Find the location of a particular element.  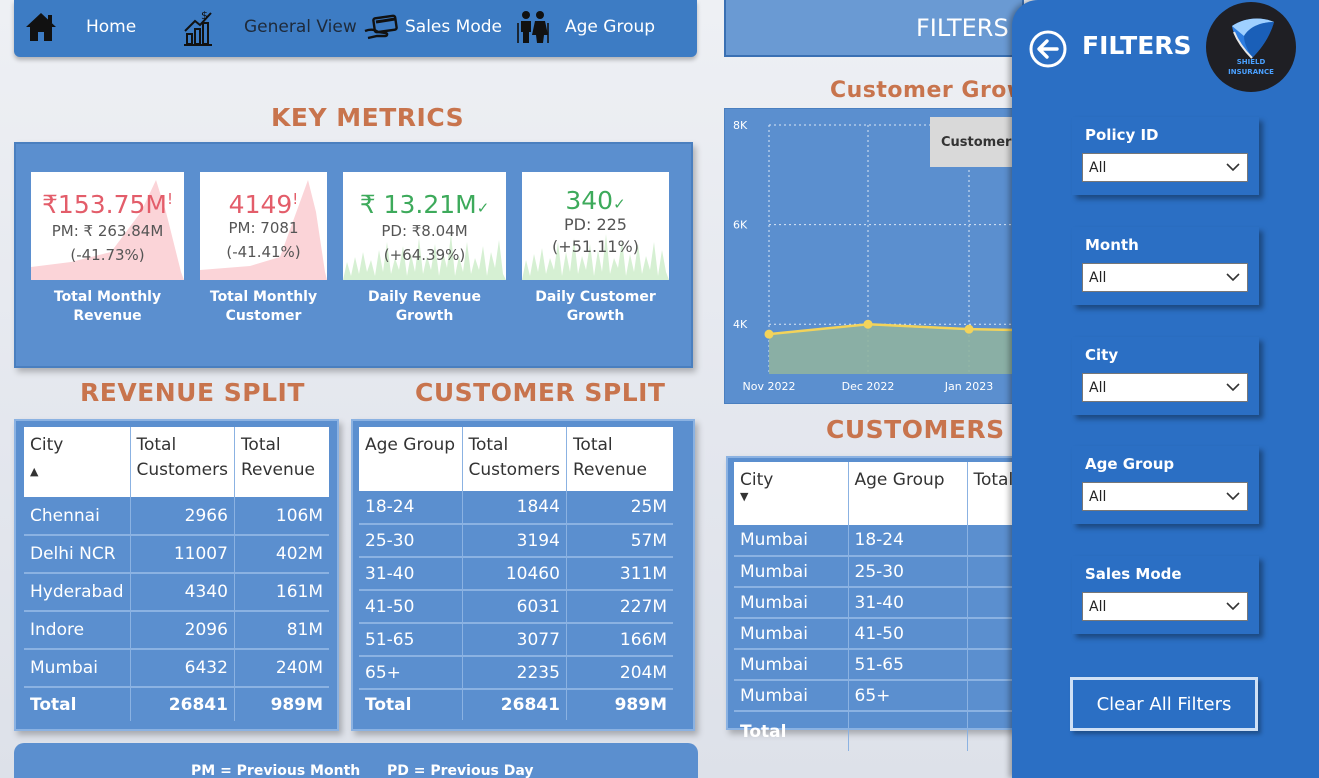

revenue-split-title: REVENUE SPLIT is located at coordinates (192, 392).